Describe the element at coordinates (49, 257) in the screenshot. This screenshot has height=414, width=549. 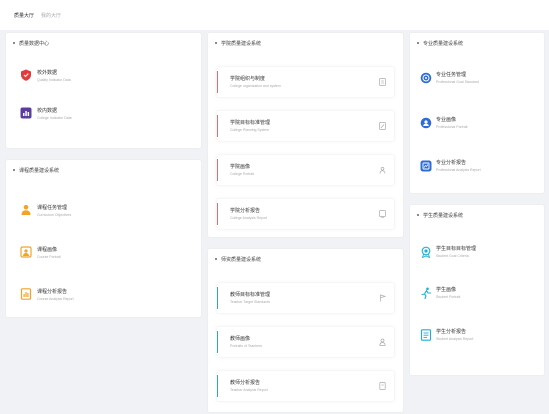
I see `item-subtitle: Course Portrait` at that location.